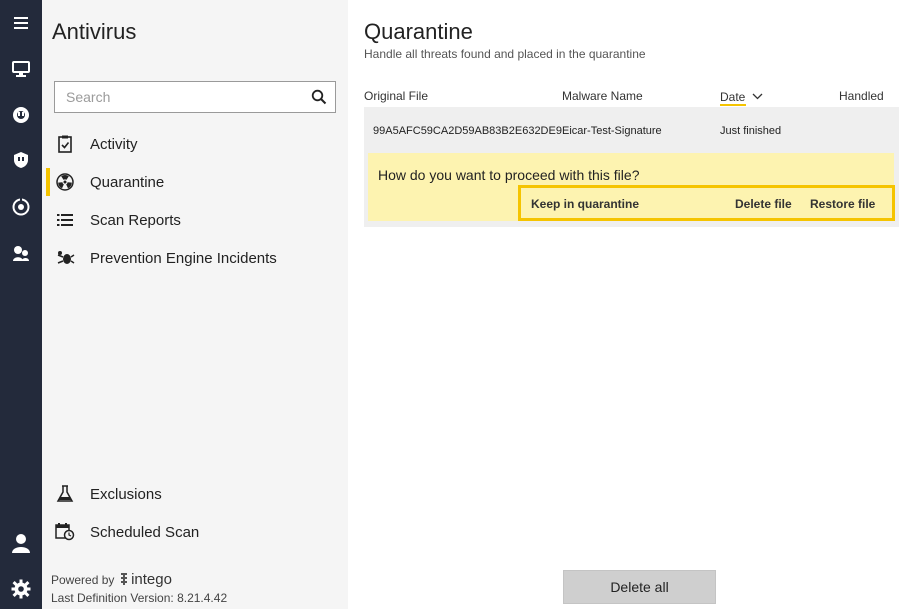  Describe the element at coordinates (65, 182) in the screenshot. I see `radiation-icon` at that location.